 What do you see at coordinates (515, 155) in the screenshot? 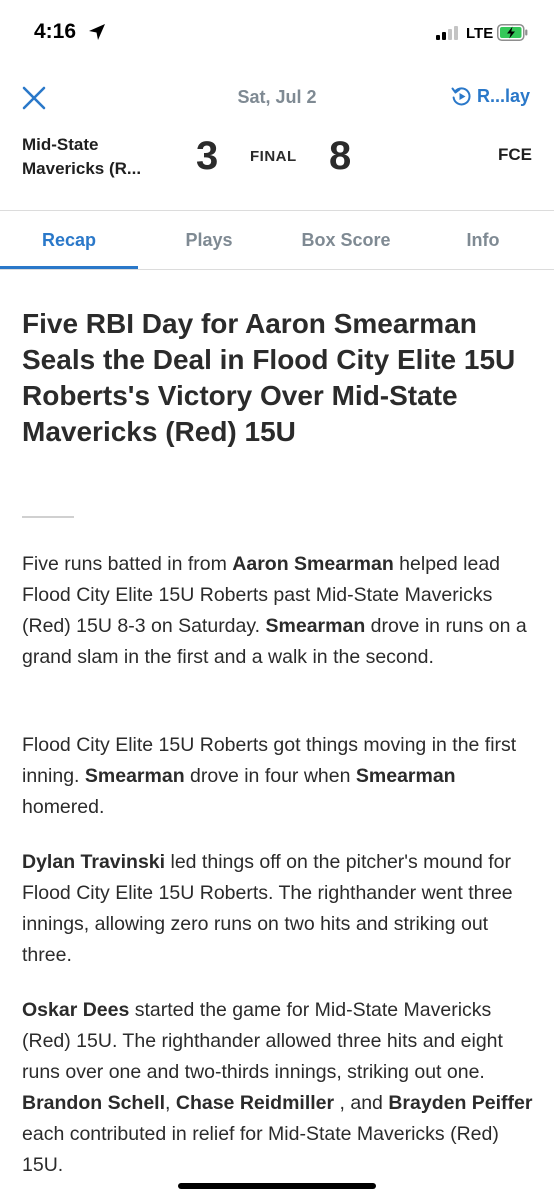
I see `away-team-name: FCE` at bounding box center [515, 155].